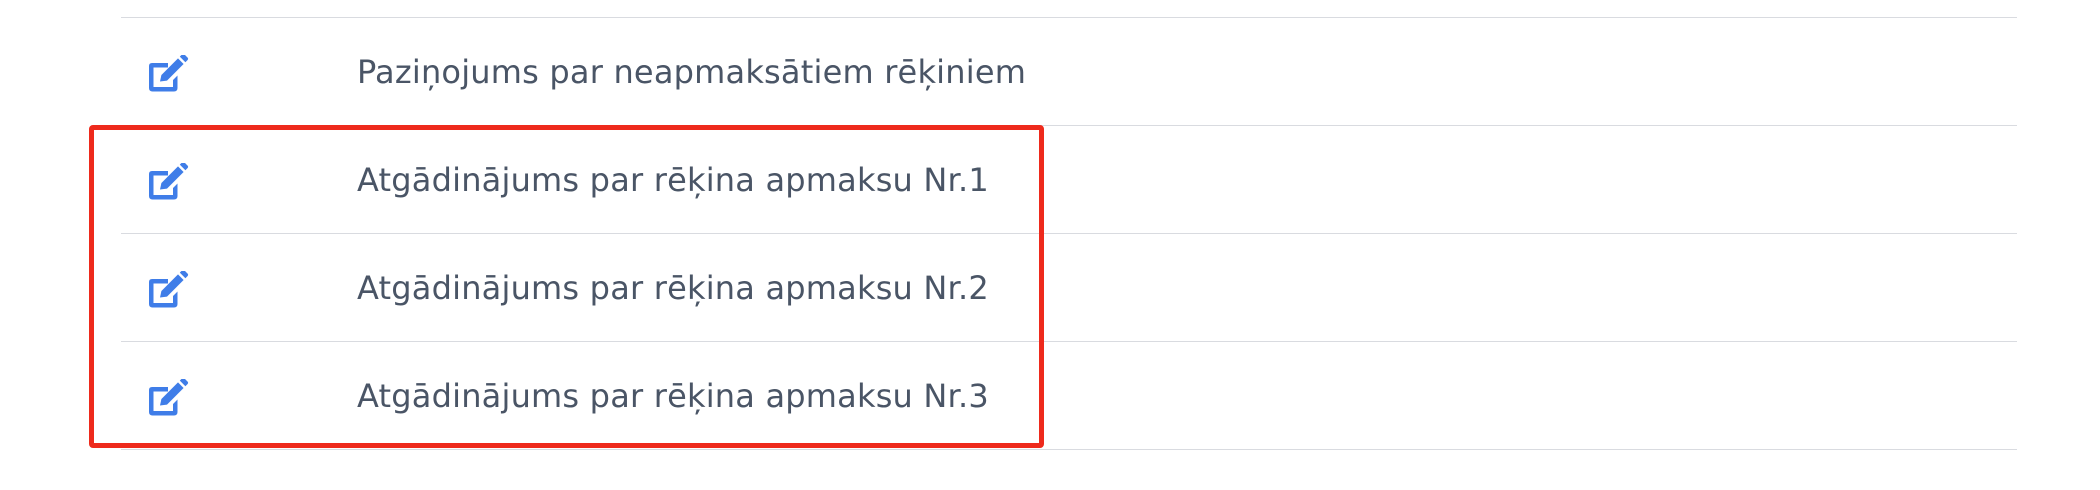 This screenshot has height=490, width=2100. I want to click on list-item-label: Atgādinājums par rēķina apmaksu Nr.2, so click(673, 288).